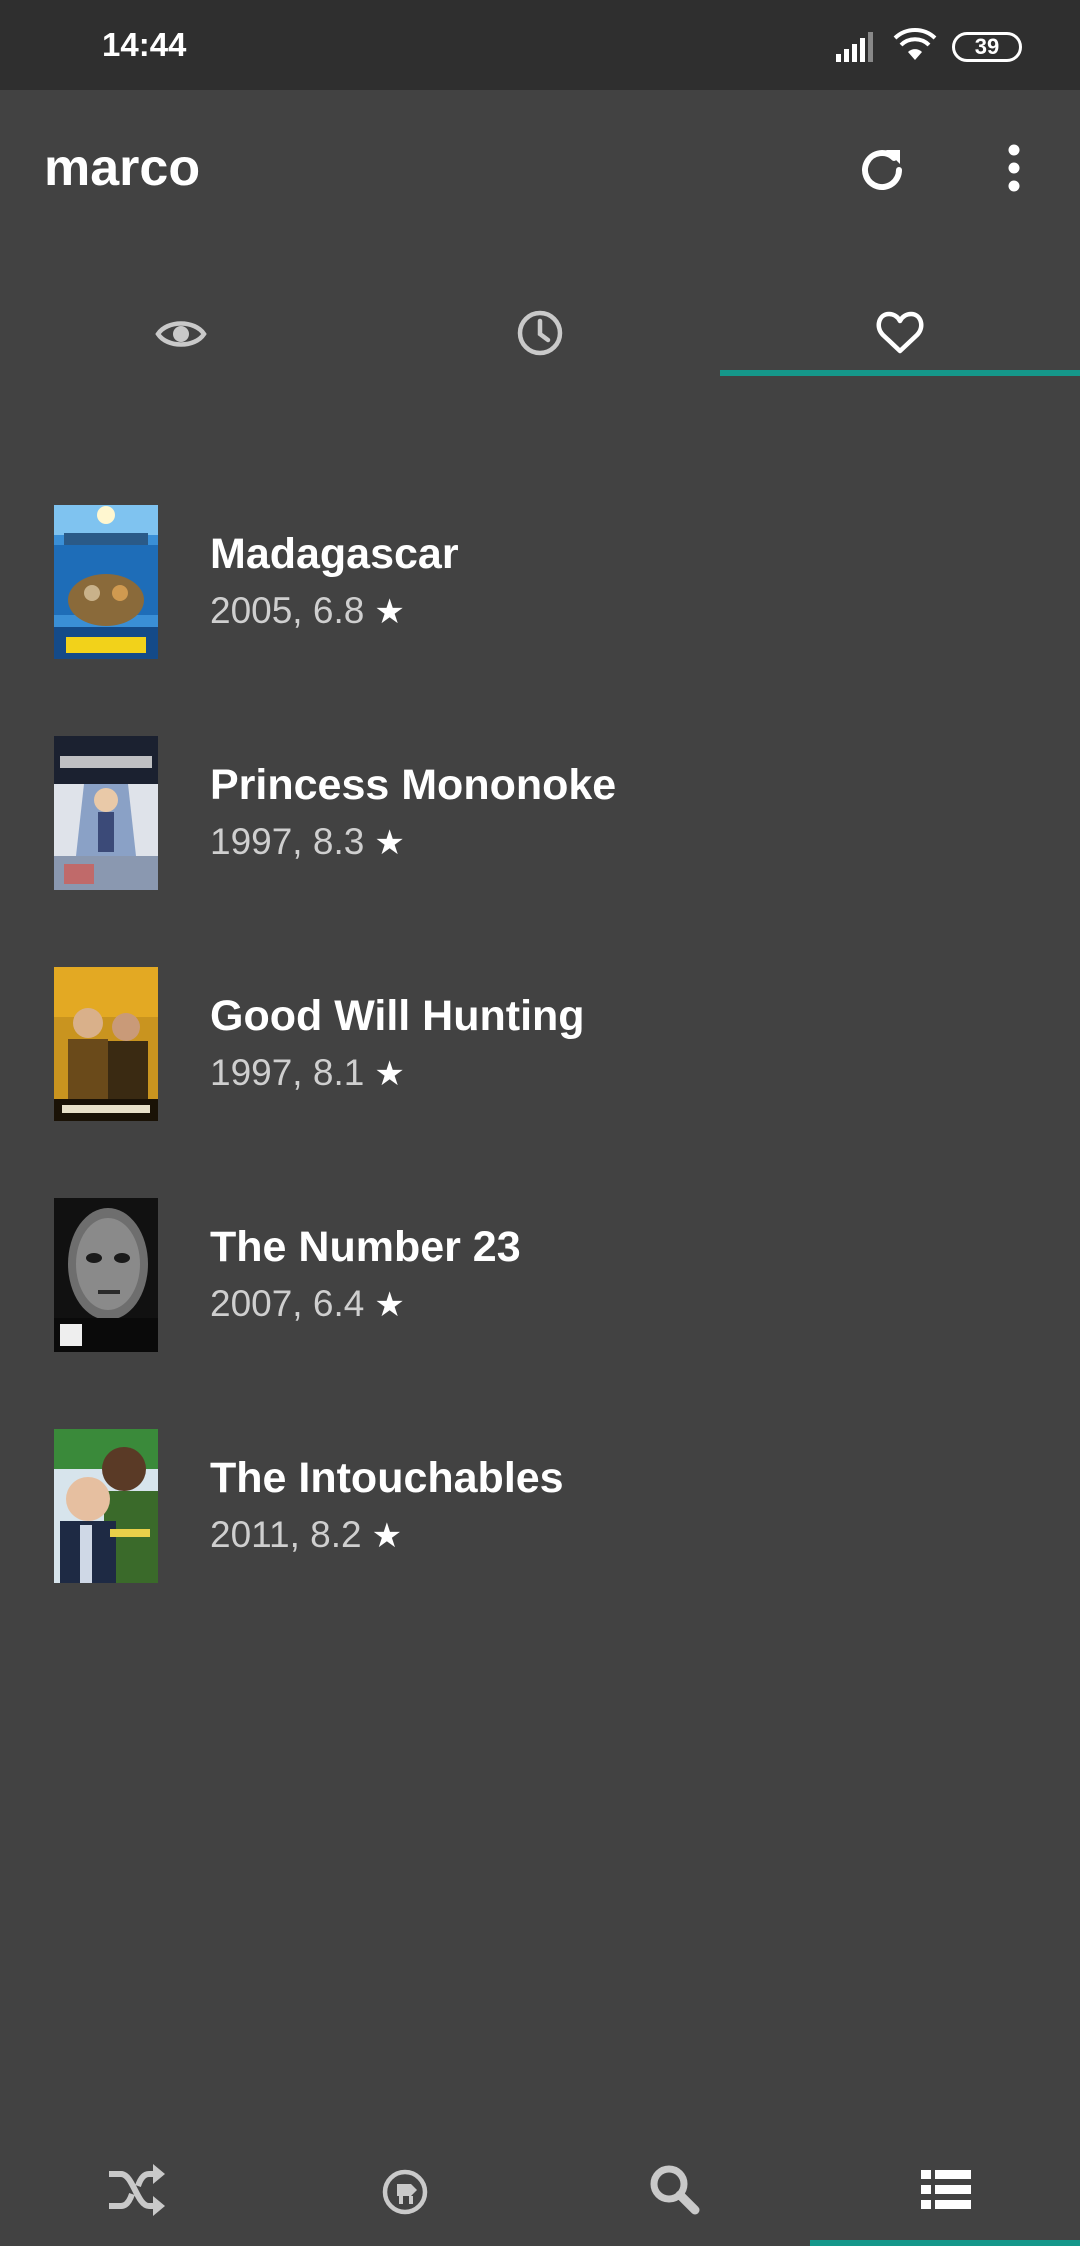 This screenshot has height=2246, width=1080. I want to click on list-icon, so click(946, 2189).